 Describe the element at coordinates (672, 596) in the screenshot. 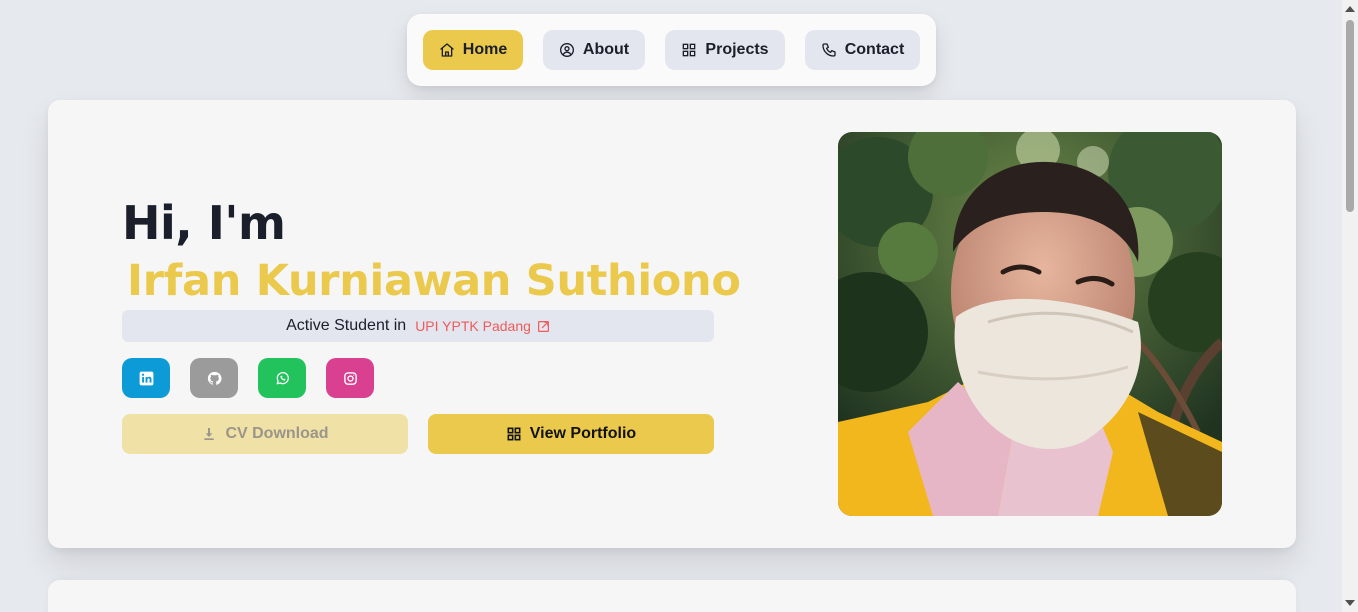

I see `next-section-card` at that location.